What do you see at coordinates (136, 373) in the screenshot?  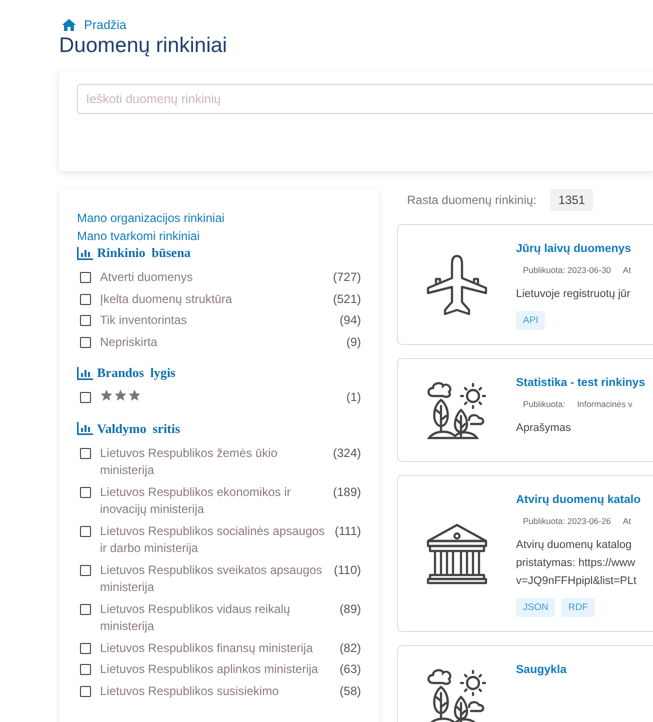 I see `filter-heading: Brandos lygis` at bounding box center [136, 373].